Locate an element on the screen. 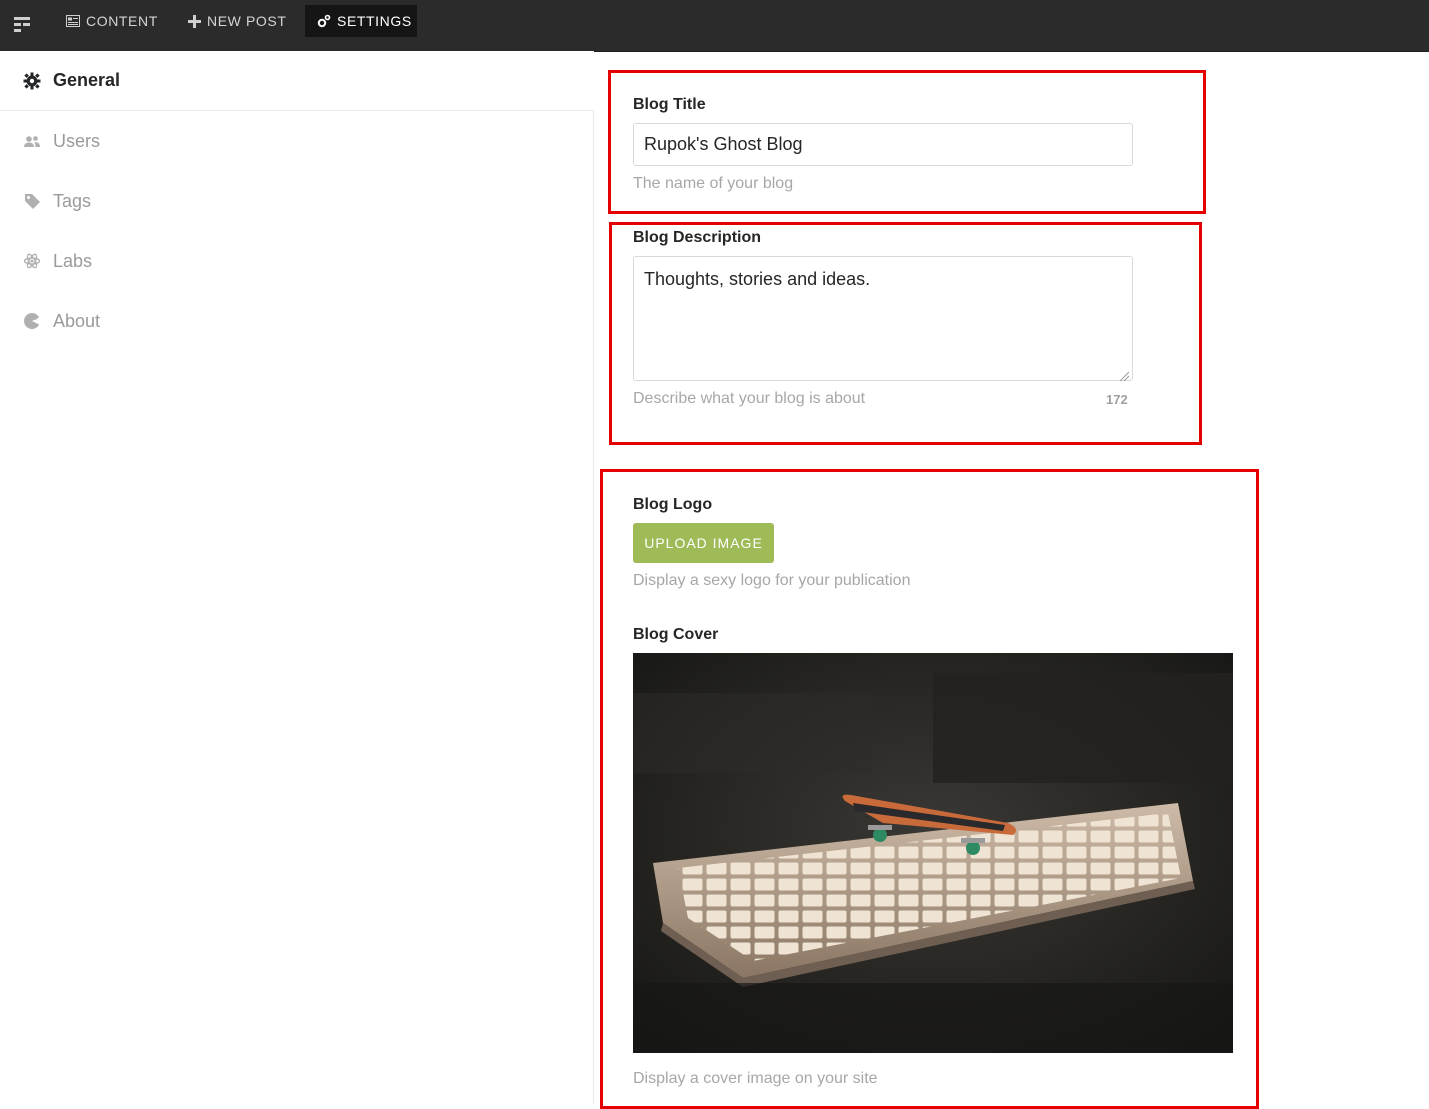 The image size is (1429, 1109). resize-grip-icon is located at coordinates (1124, 374).